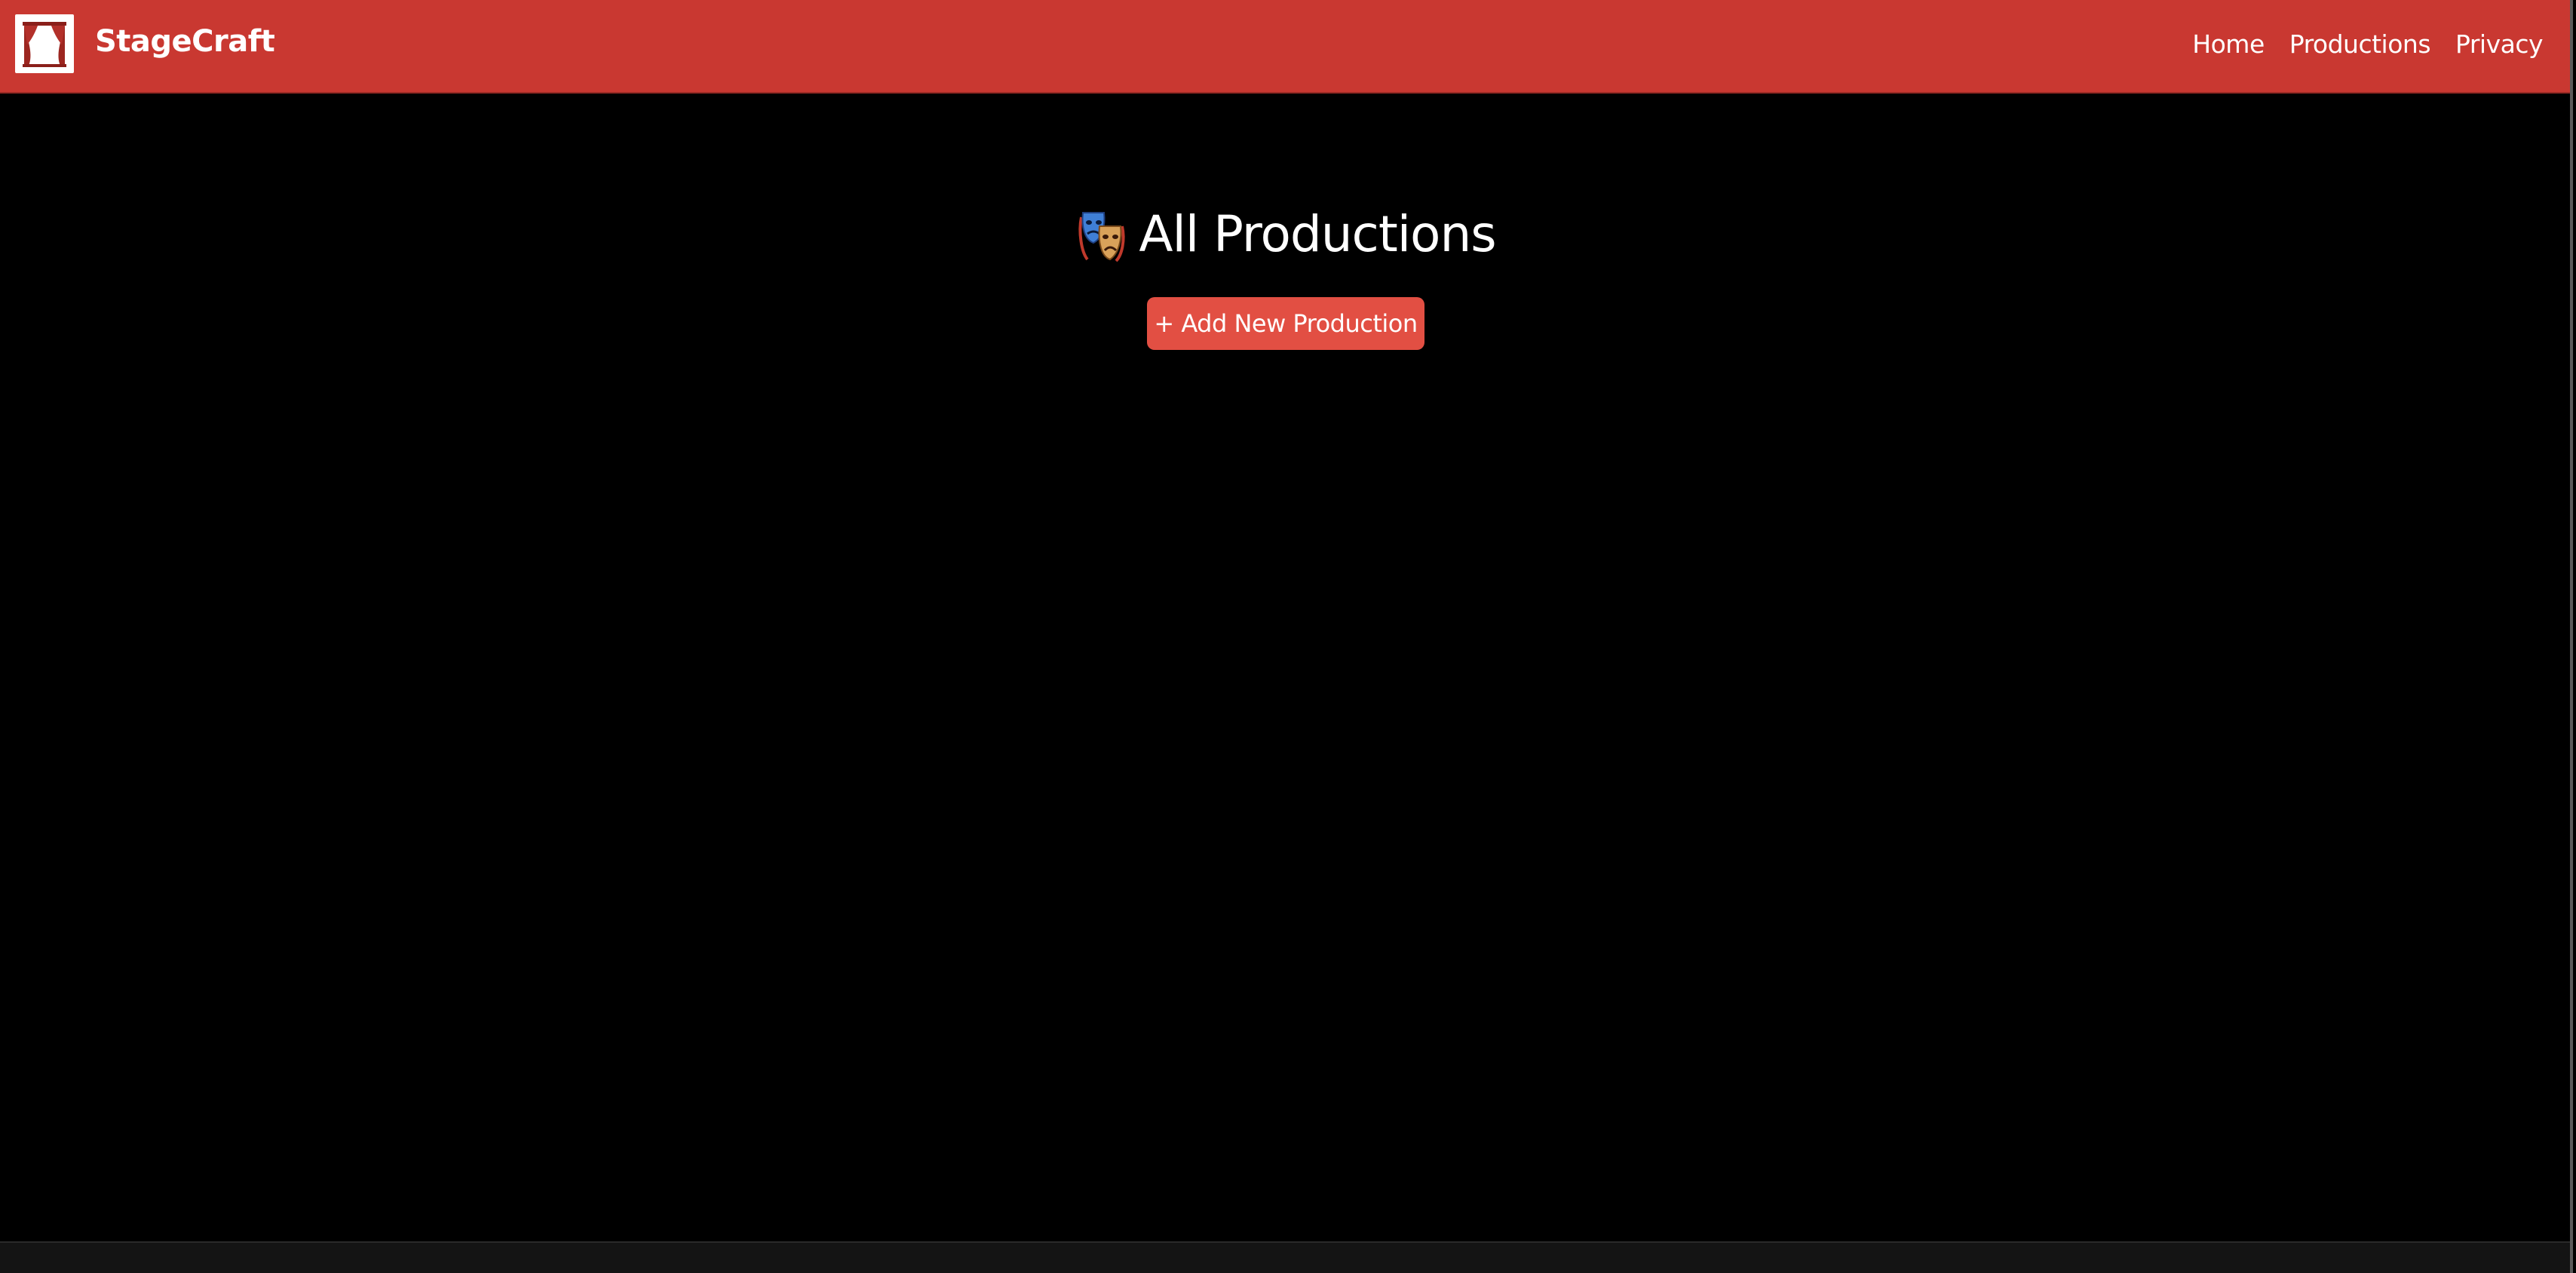 The width and height of the screenshot is (2576, 1273). What do you see at coordinates (2228, 44) in the screenshot?
I see `nav-link-home: Home` at bounding box center [2228, 44].